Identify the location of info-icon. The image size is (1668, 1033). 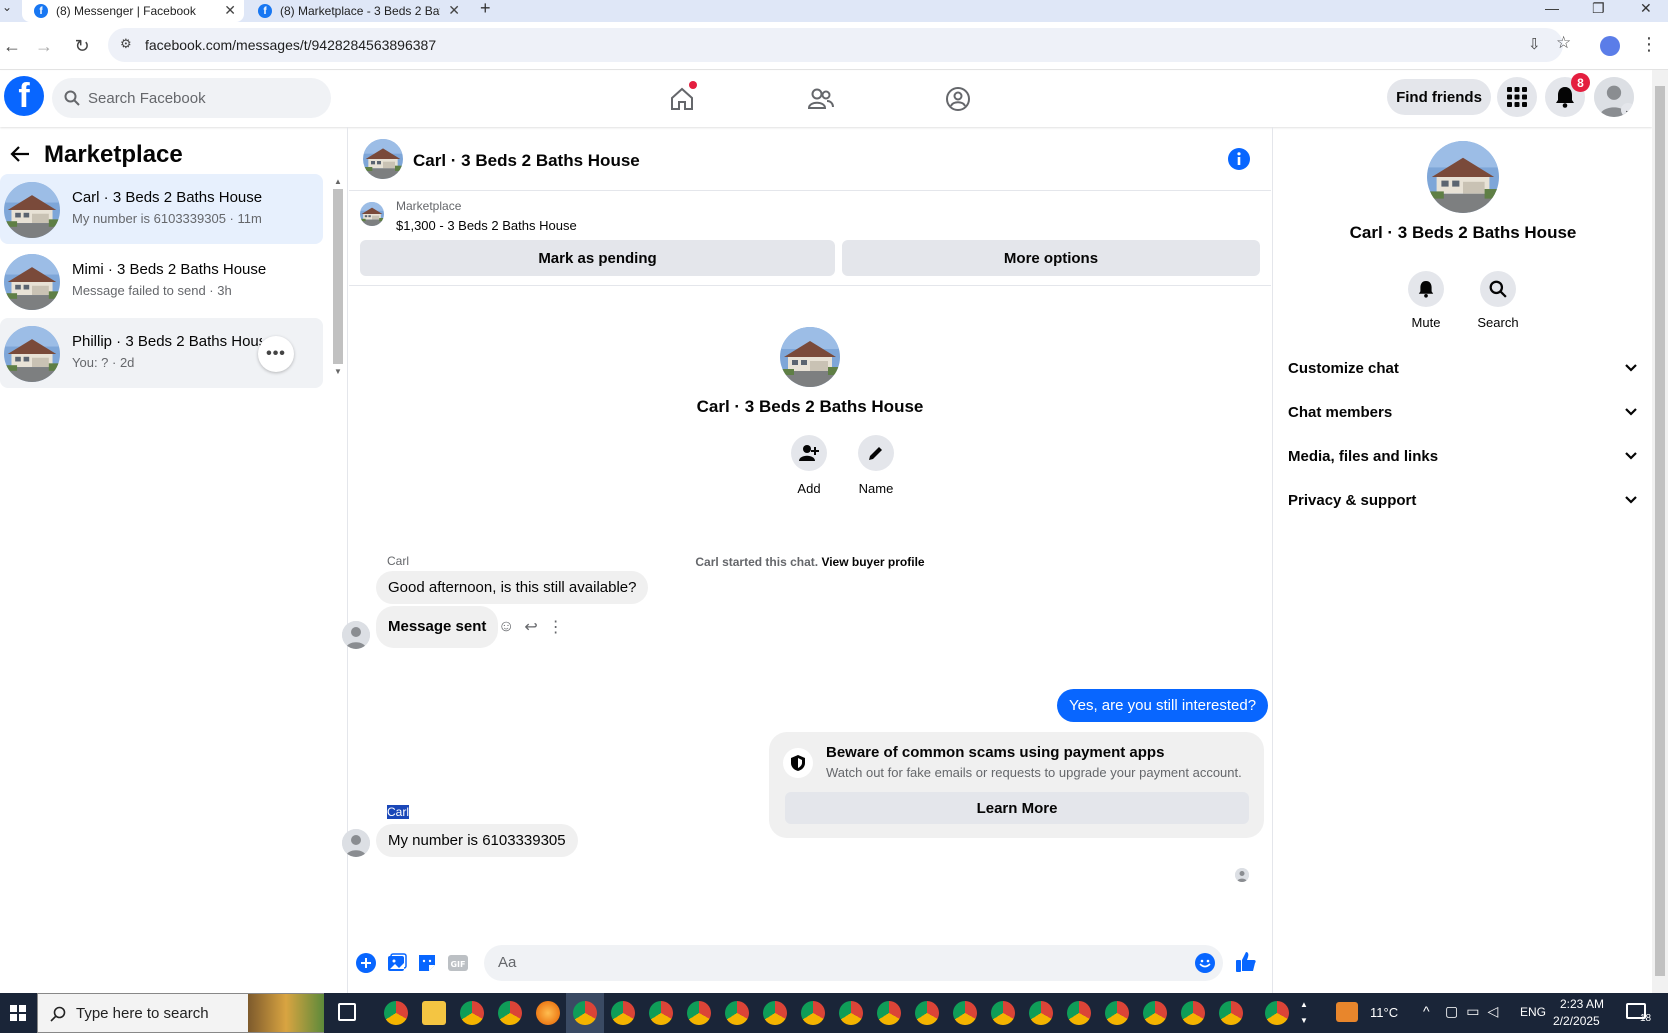
(1239, 159).